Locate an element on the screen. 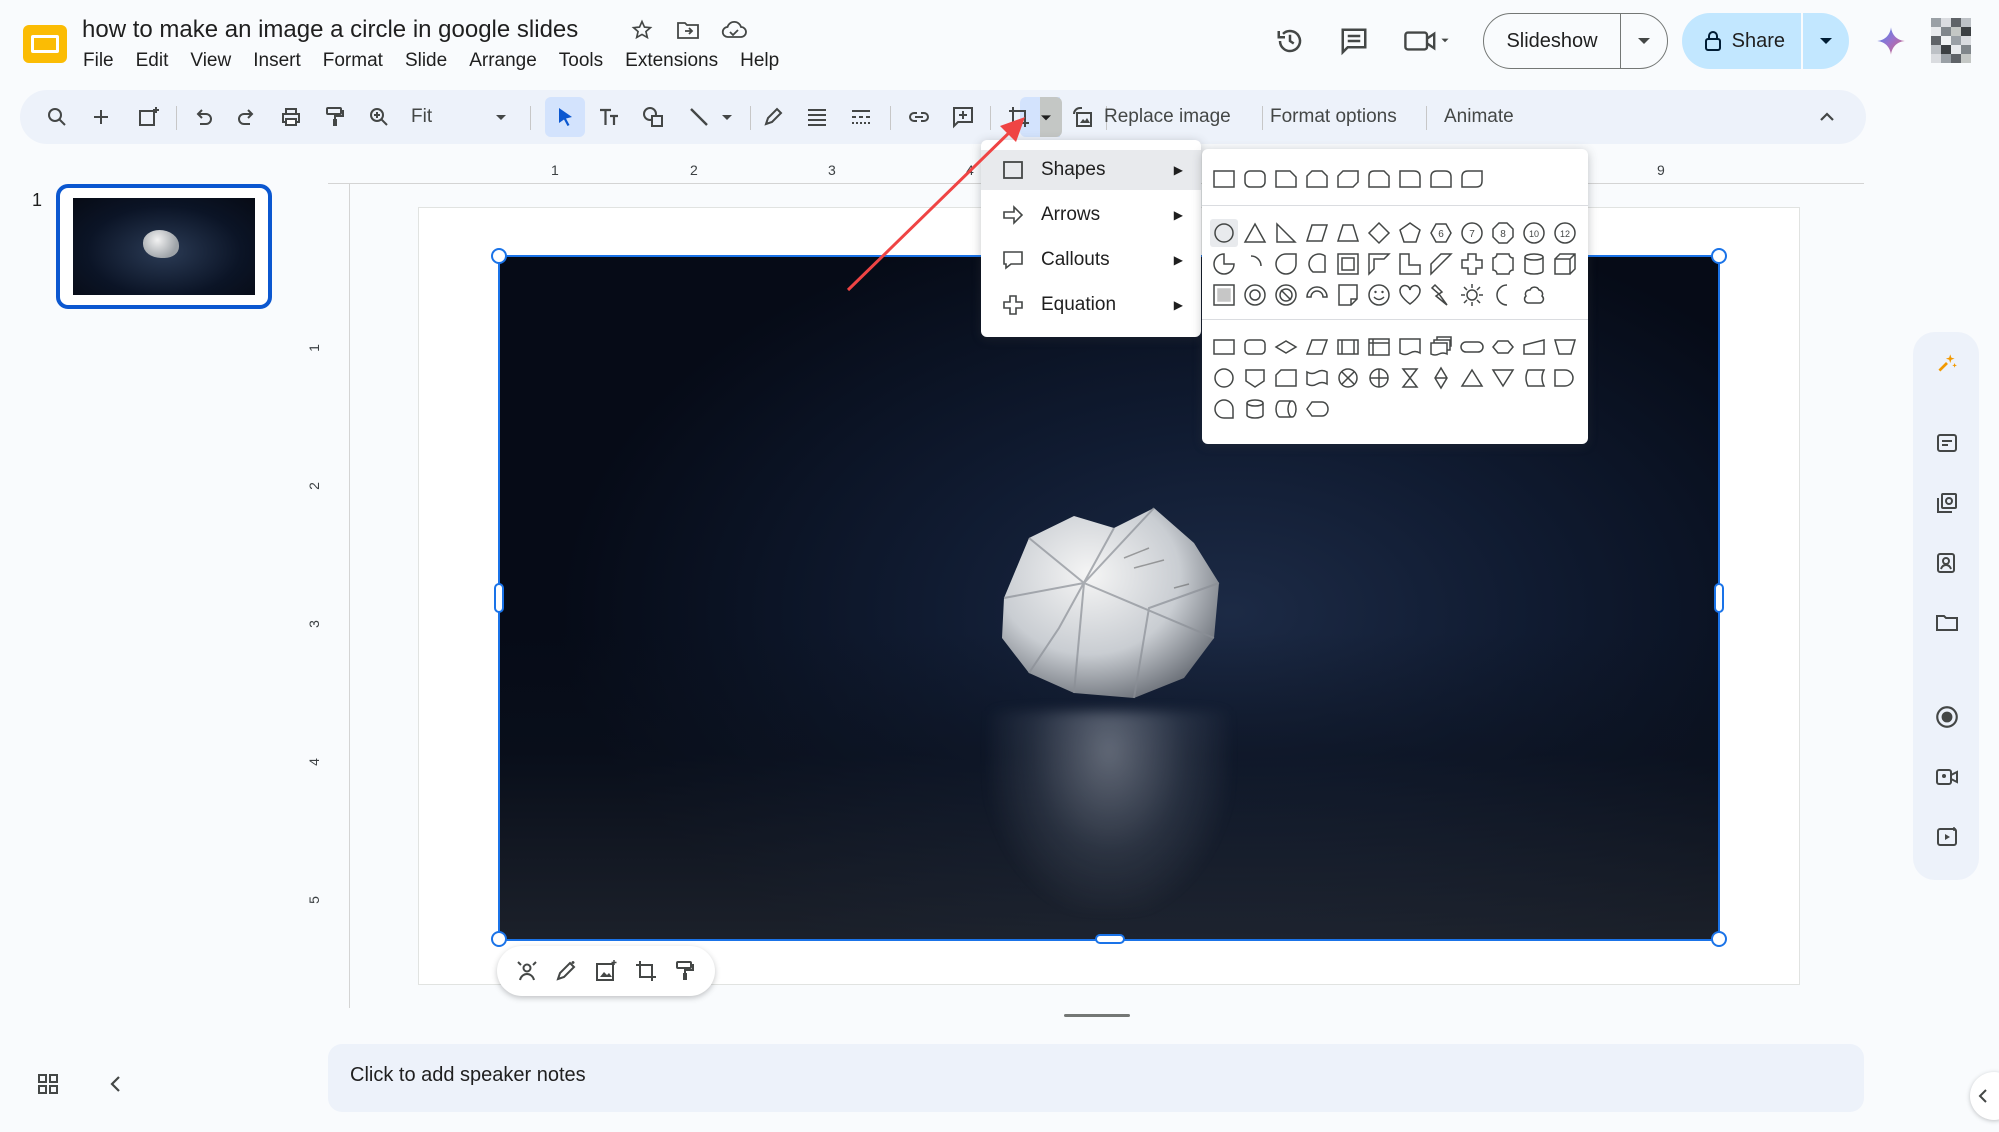 The image size is (1999, 1132). resize-handle-bottom-right is located at coordinates (1719, 939).